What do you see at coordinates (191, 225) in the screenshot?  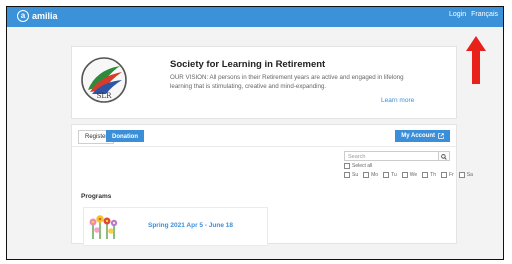 I see `program-name: Spring 2021 Apr 5 - June 18` at bounding box center [191, 225].